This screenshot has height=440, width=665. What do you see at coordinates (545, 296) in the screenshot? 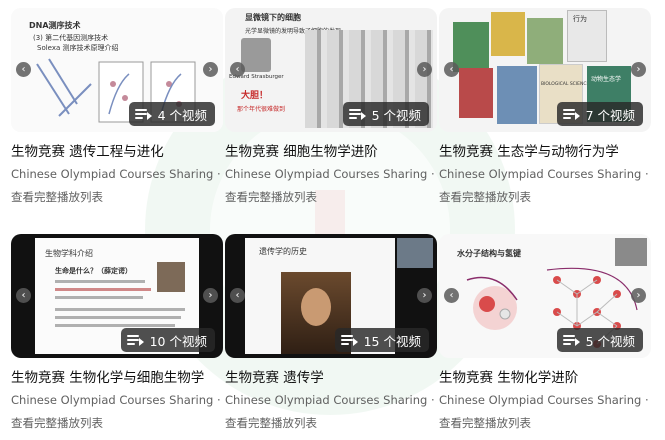
I see `playlist-thumbnail: 水分子结构与氢键 ‹ › 5 个视频` at bounding box center [545, 296].